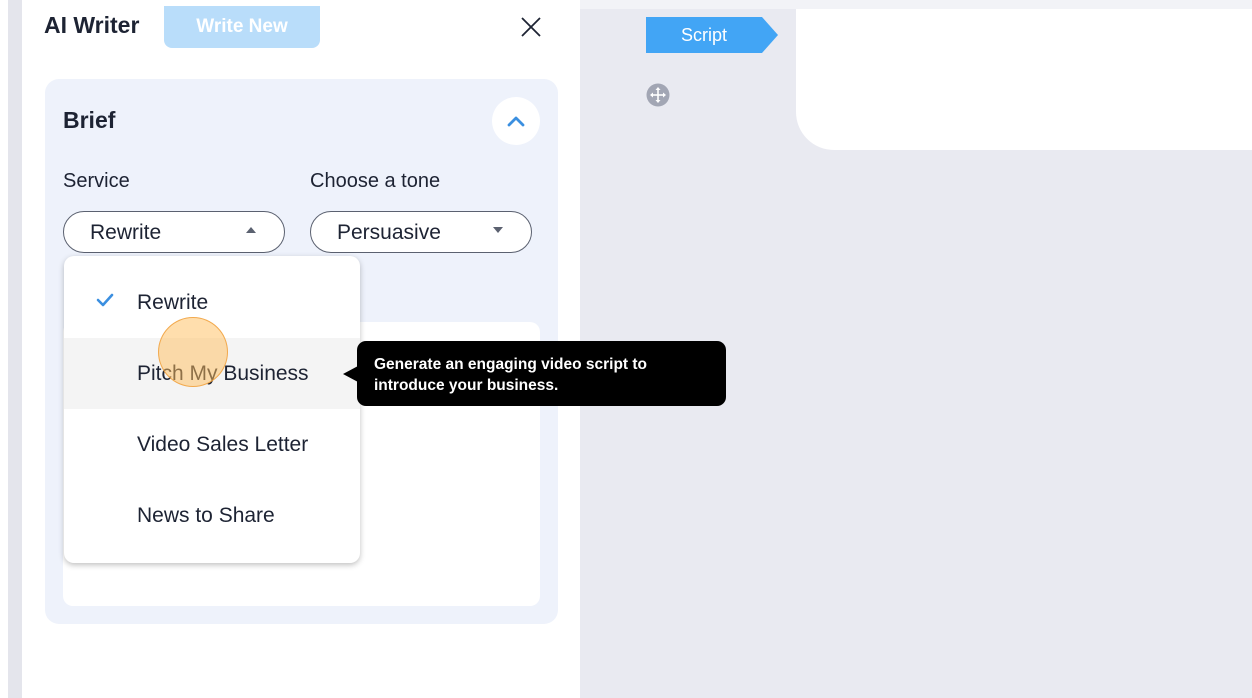  Describe the element at coordinates (126, 232) in the screenshot. I see `service-select-value: Rewrite` at that location.